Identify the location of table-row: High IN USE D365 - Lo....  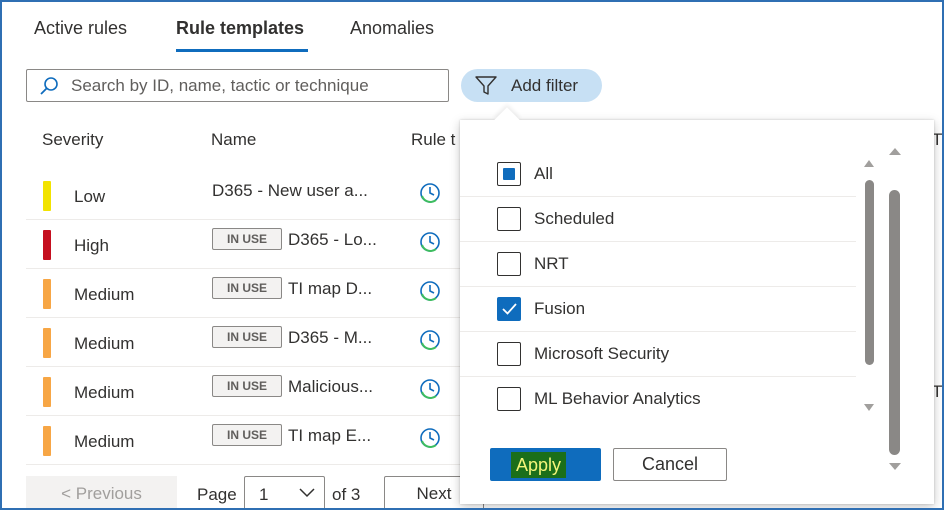
(246, 244).